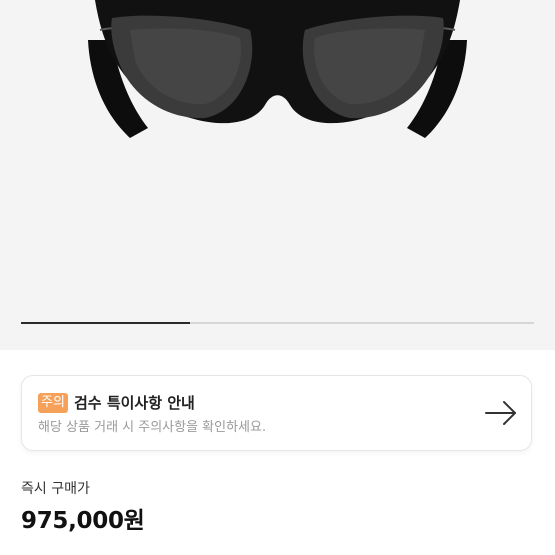 The image size is (555, 555). Describe the element at coordinates (276, 413) in the screenshot. I see `inspection-notice-card: 주의 검수 특이사항 안내 해당 상품 거래 시 주의사항을 확인하세요.` at that location.